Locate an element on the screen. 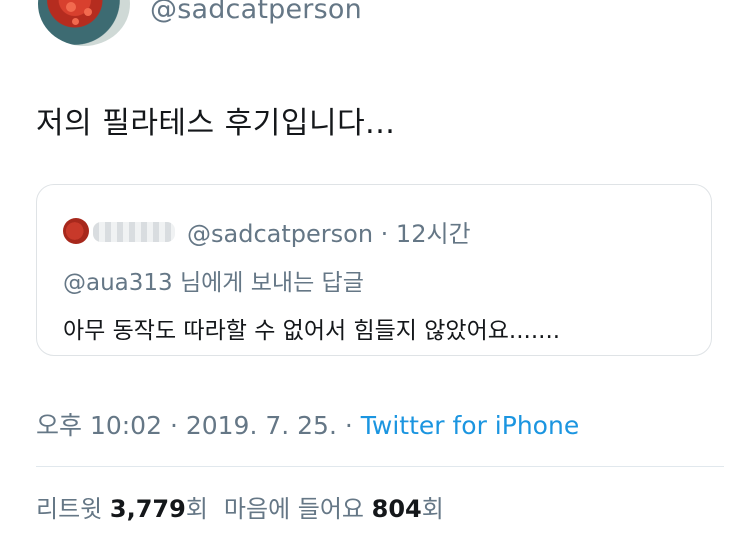 The height and width of the screenshot is (538, 750). quoted-author-avatar is located at coordinates (76, 231).